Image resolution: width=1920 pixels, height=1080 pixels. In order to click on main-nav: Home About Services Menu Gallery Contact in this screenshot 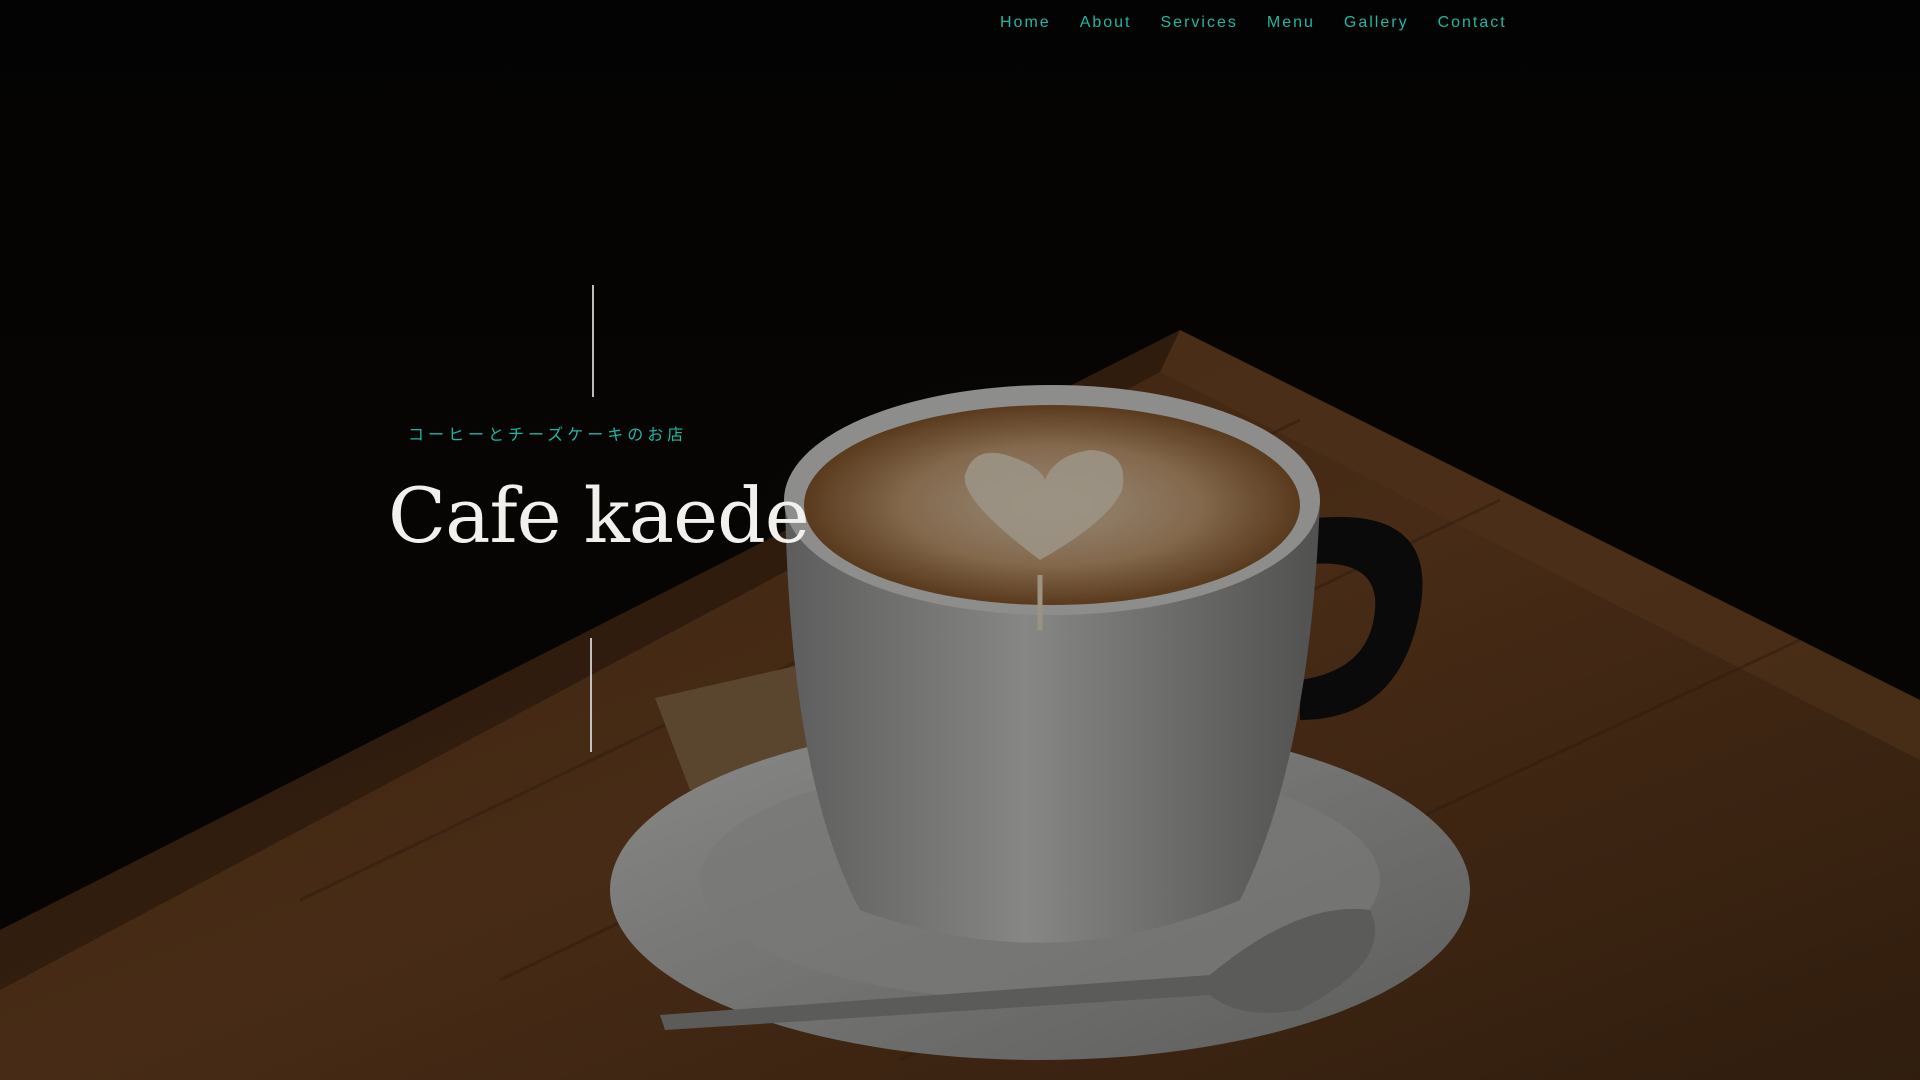, I will do `click(1280, 23)`.